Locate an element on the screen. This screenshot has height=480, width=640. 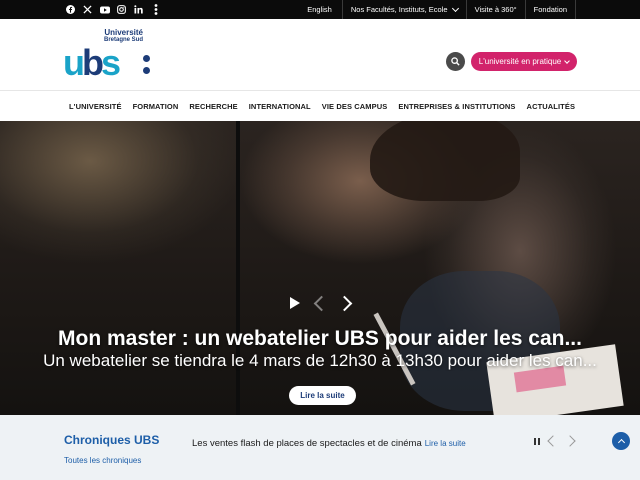
nav-item-universite: L'UNIVERSITÉ is located at coordinates (95, 106).